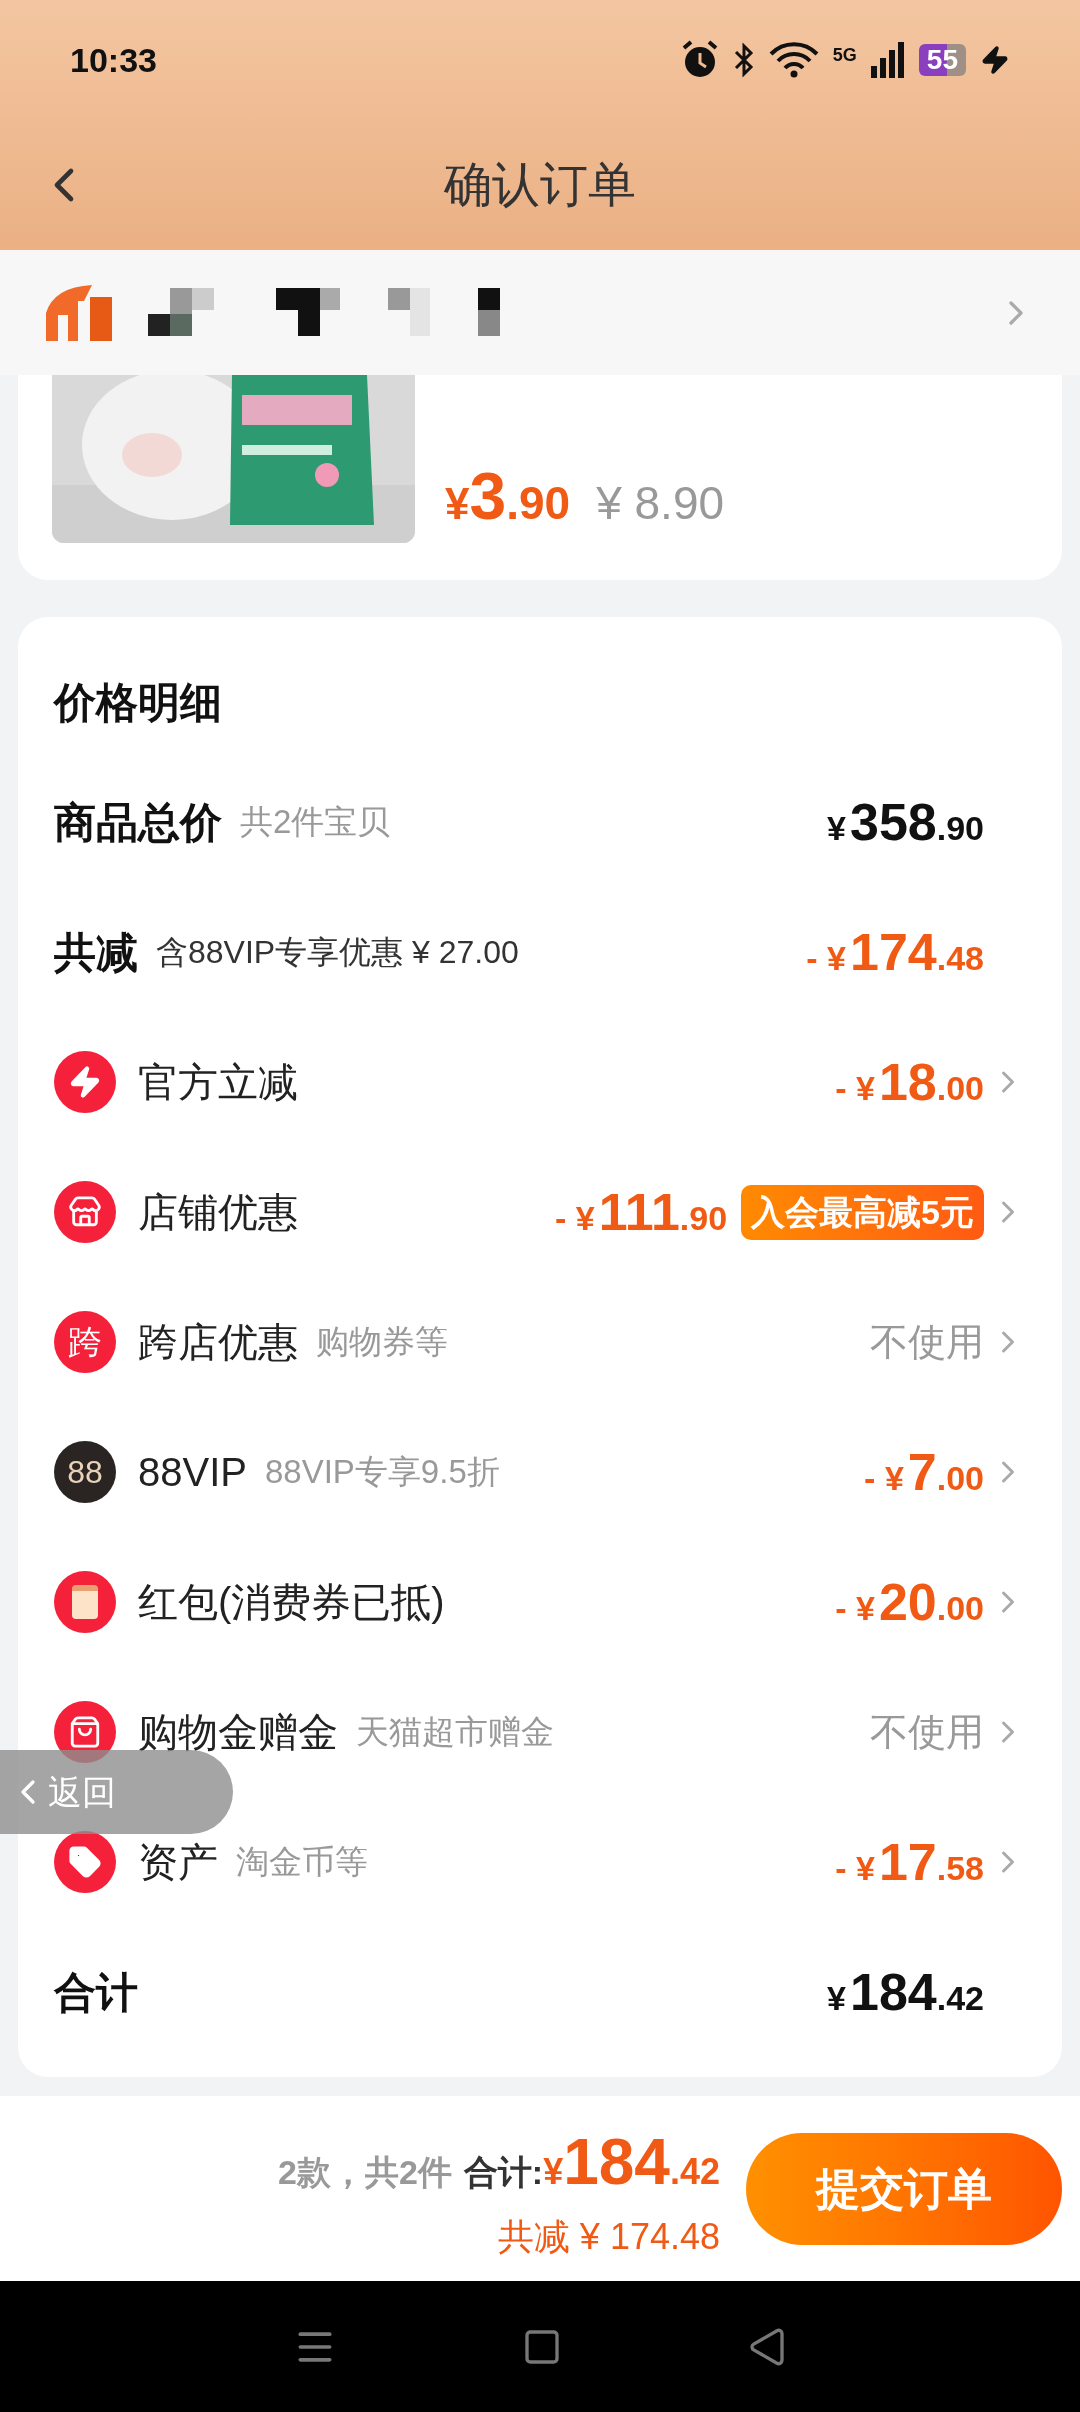 The height and width of the screenshot is (2412, 1080). Describe the element at coordinates (218, 1082) in the screenshot. I see `row-label: 官方立减` at that location.